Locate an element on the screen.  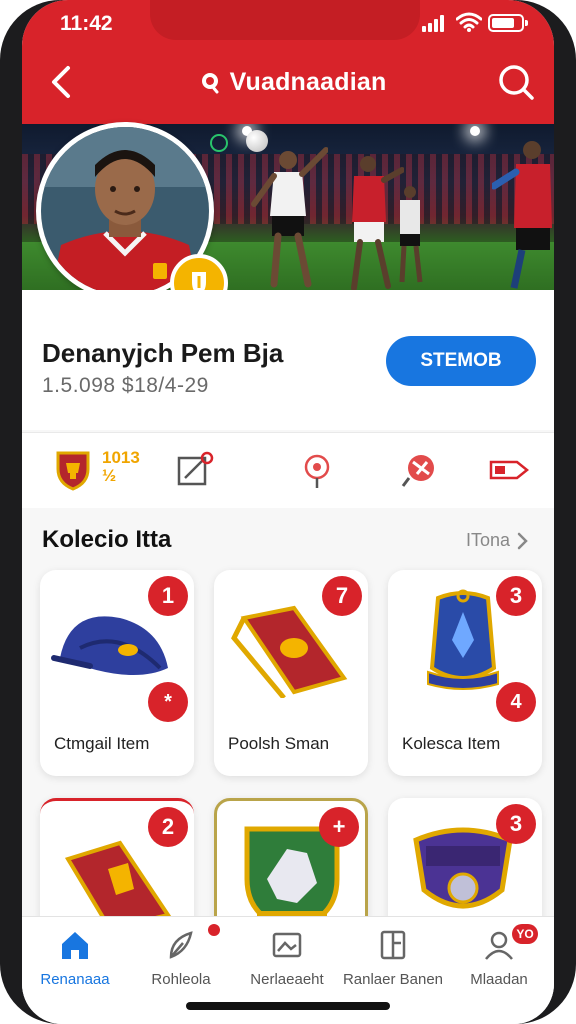
chevron-right-icon is located at coordinates (522, 540).